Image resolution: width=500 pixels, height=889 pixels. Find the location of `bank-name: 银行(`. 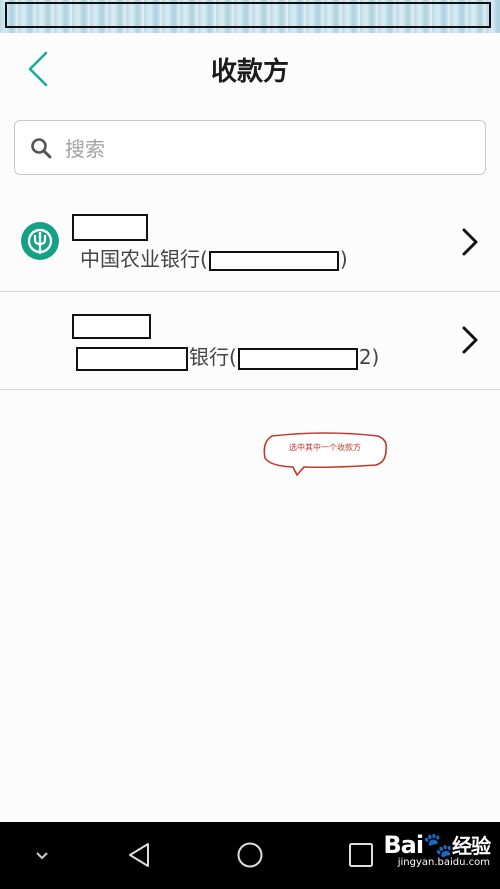

bank-name: 银行( is located at coordinates (213, 357).